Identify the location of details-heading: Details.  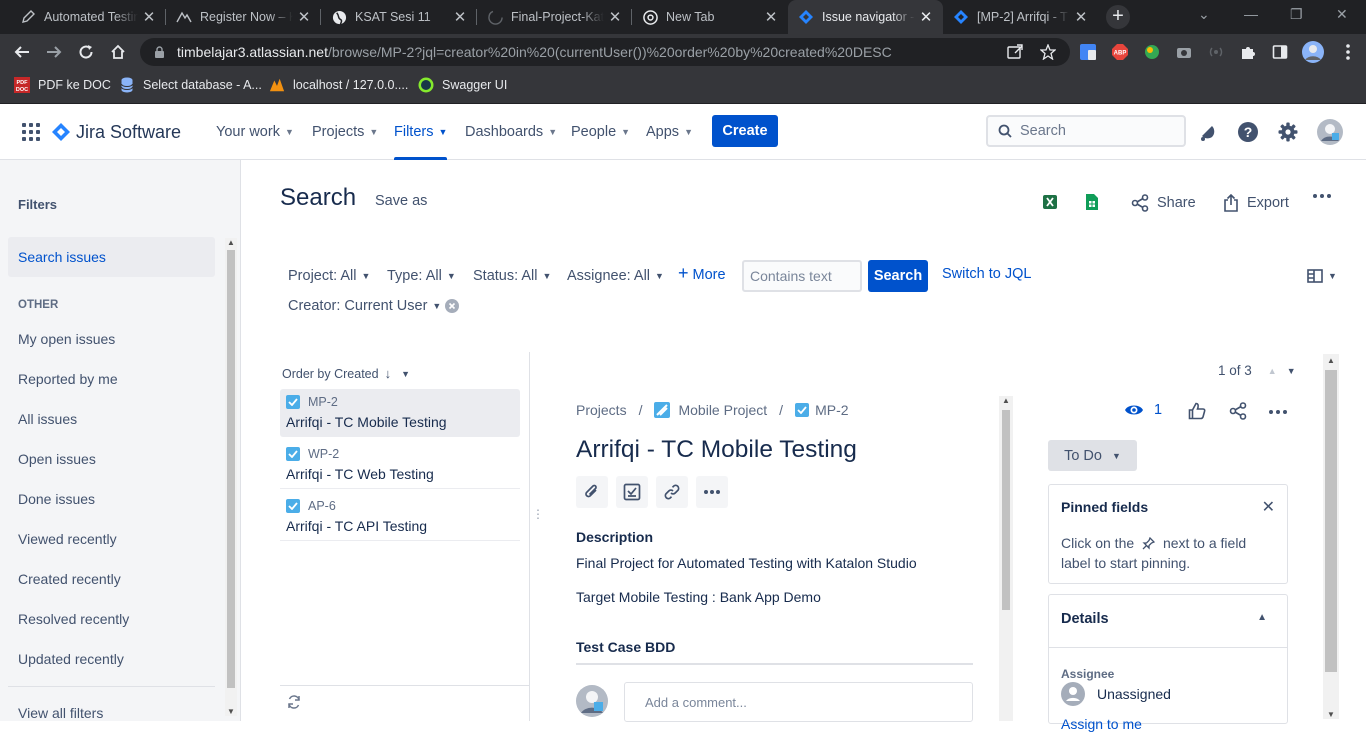
(1085, 619).